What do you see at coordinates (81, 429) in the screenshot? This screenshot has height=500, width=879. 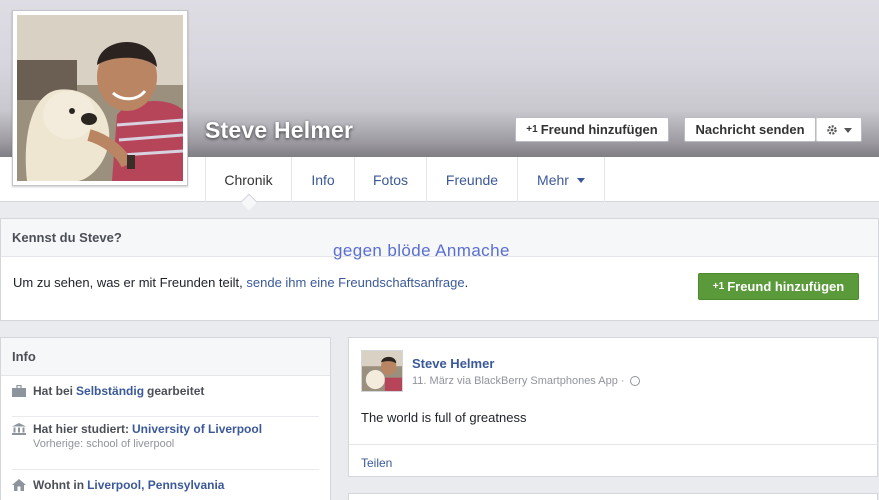 I see `study-prefix: Hat hier studiert:` at bounding box center [81, 429].